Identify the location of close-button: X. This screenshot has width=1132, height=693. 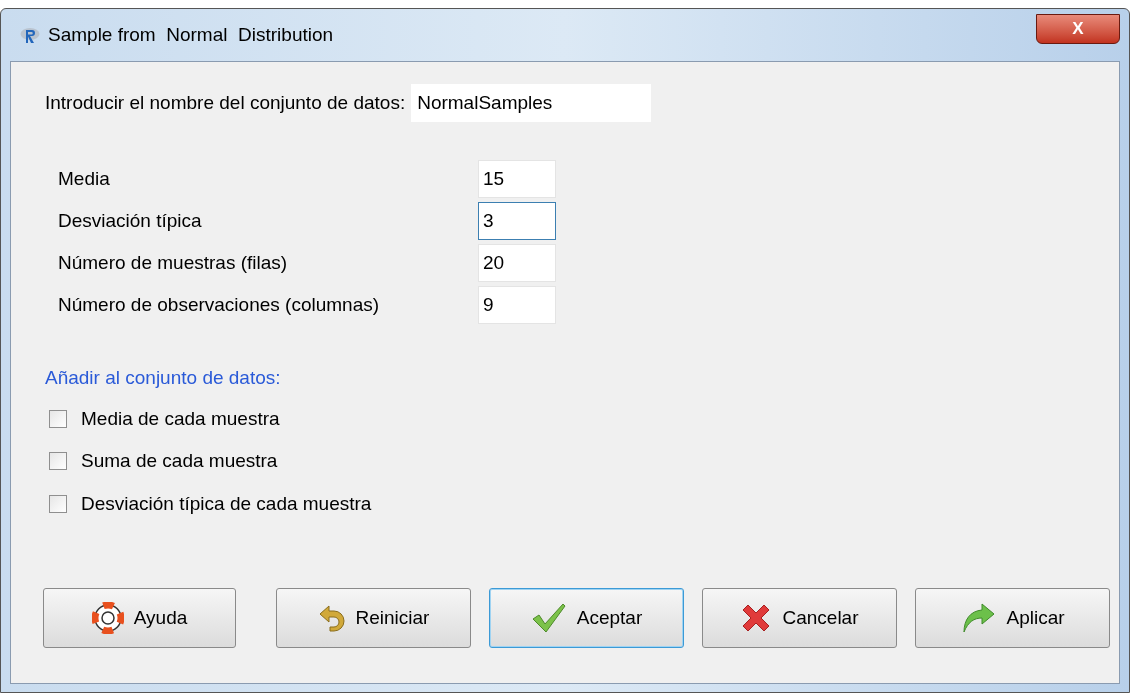
(1078, 29).